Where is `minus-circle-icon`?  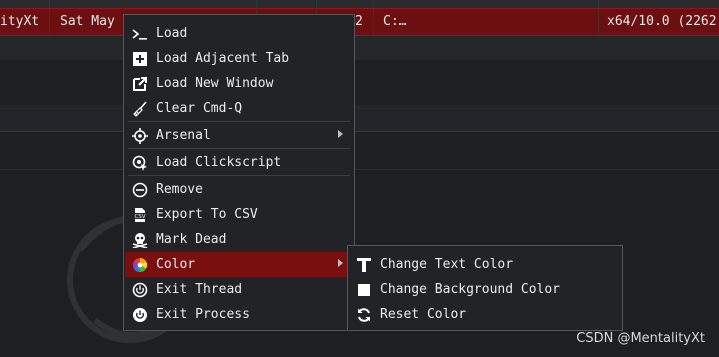
minus-circle-icon is located at coordinates (140, 190).